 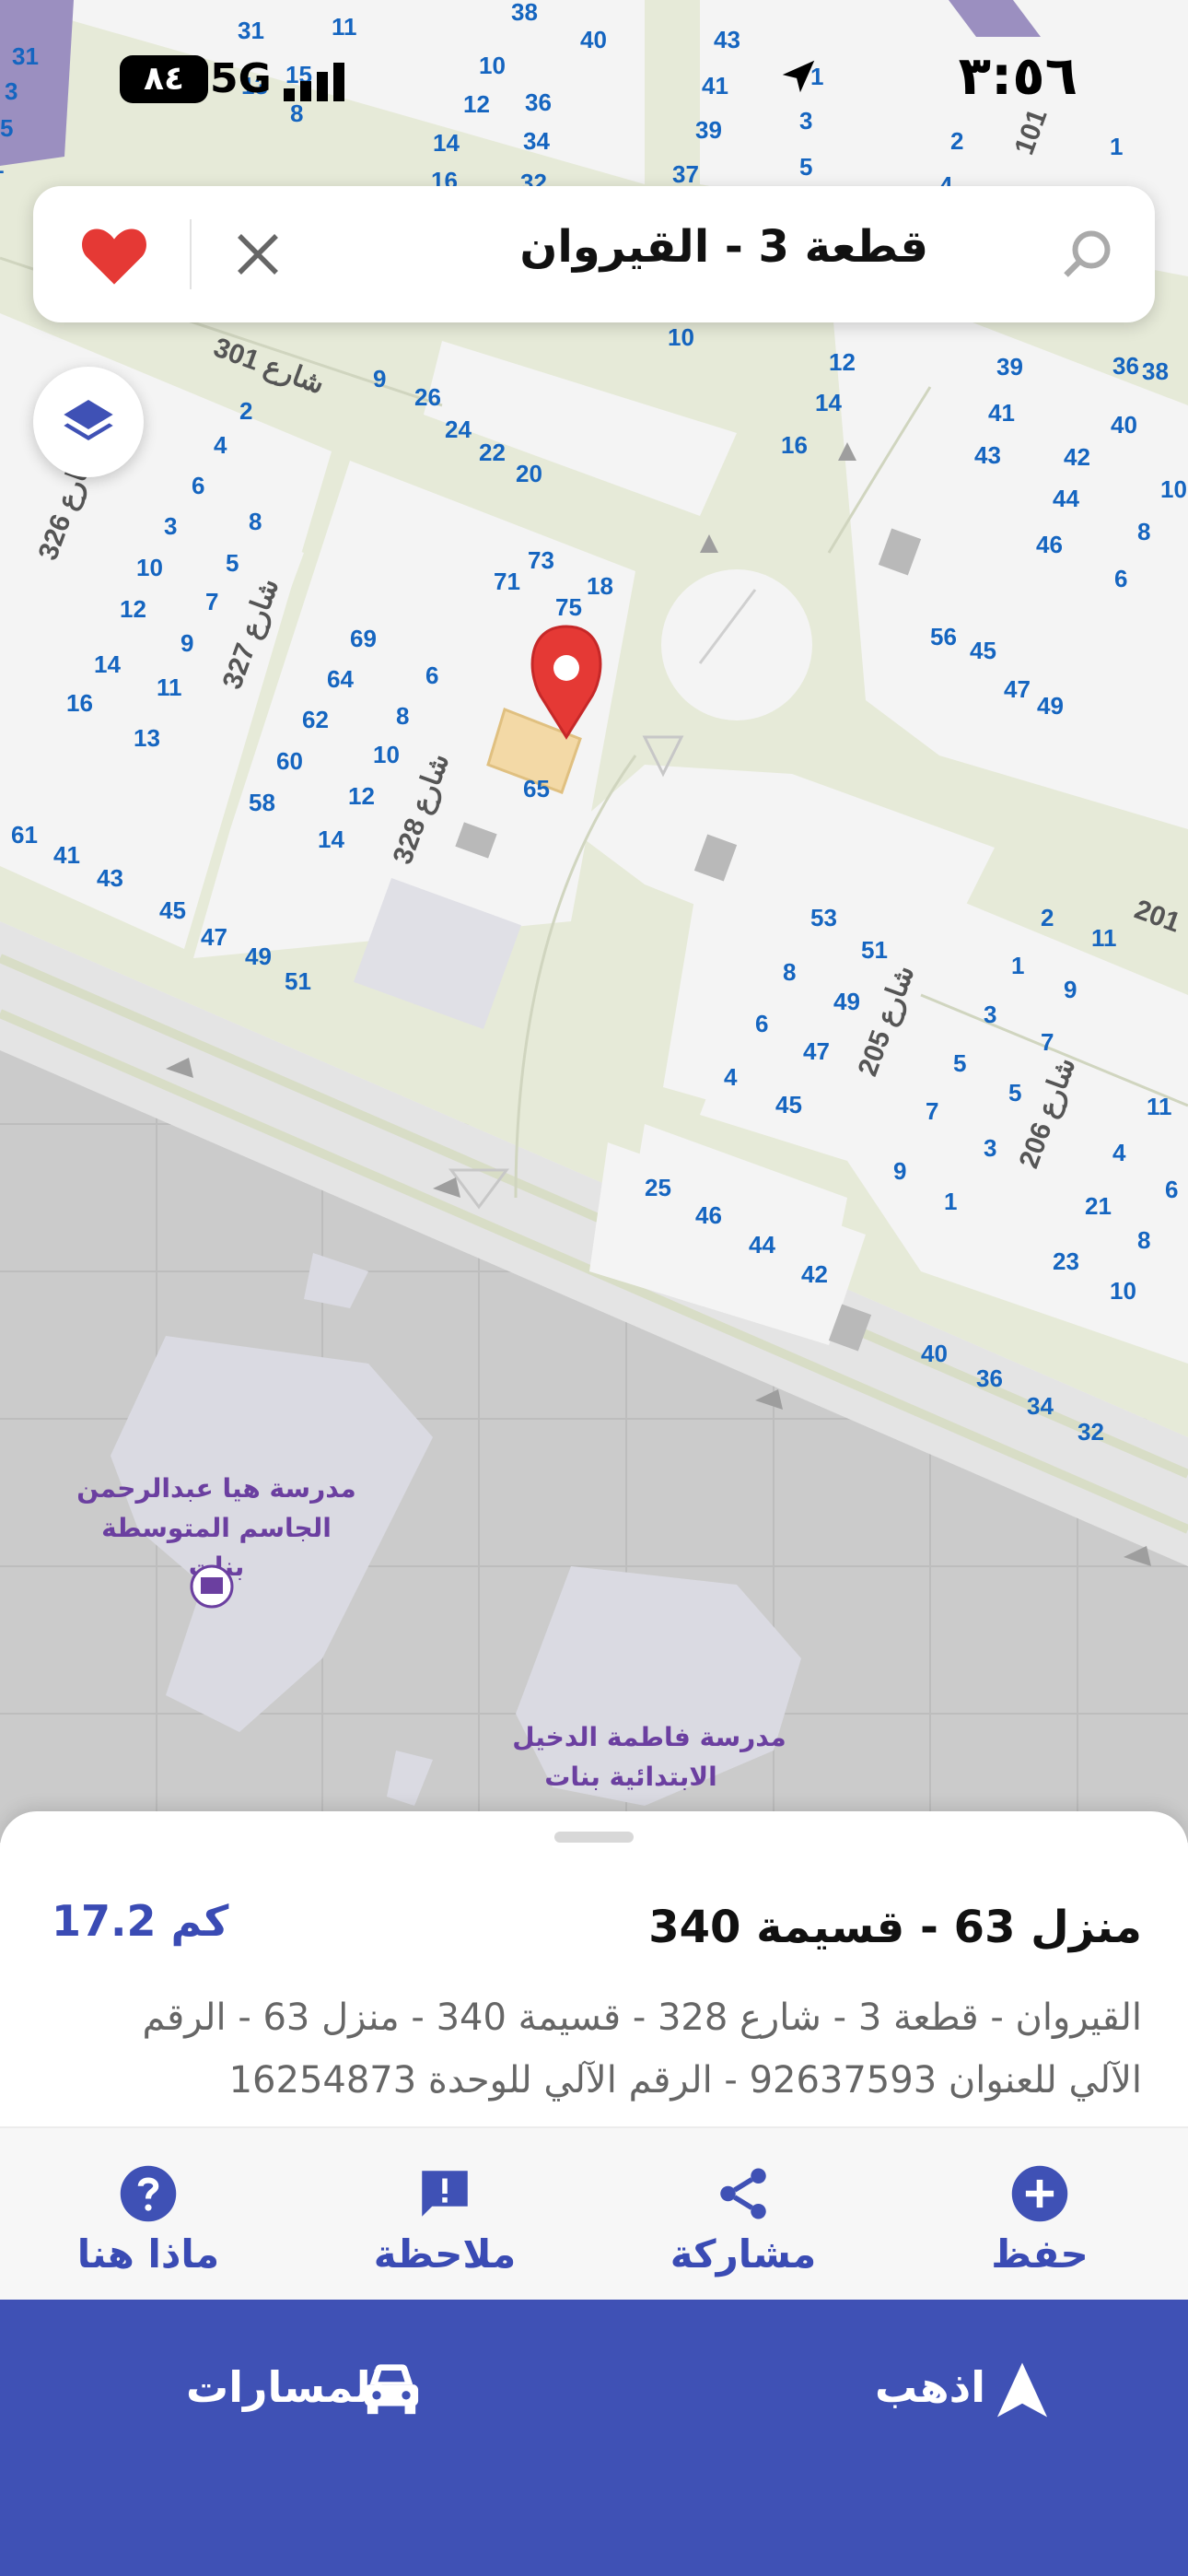 I want to click on close-icon, so click(x=257, y=255).